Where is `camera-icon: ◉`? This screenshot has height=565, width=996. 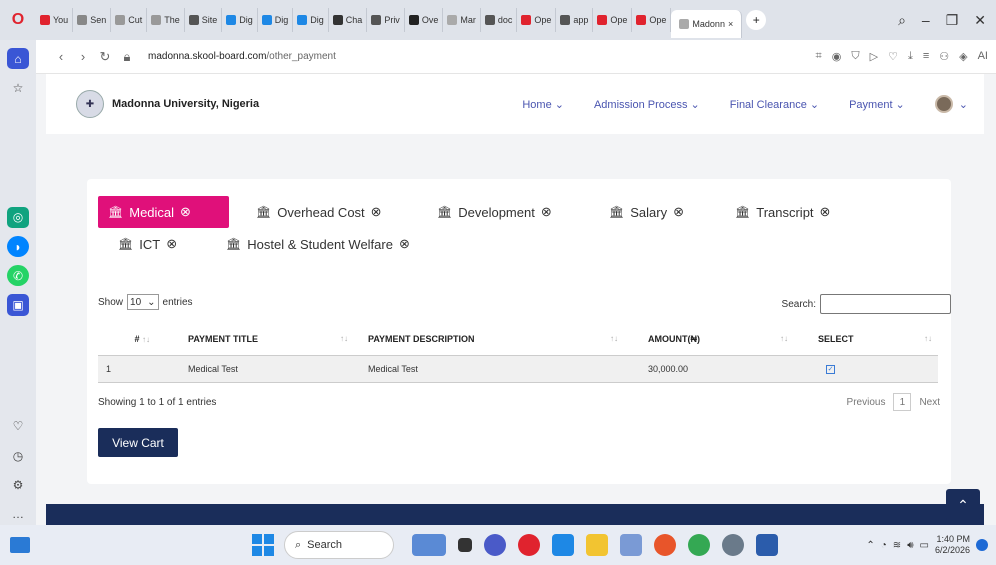
camera-icon: ◉ is located at coordinates (837, 56).